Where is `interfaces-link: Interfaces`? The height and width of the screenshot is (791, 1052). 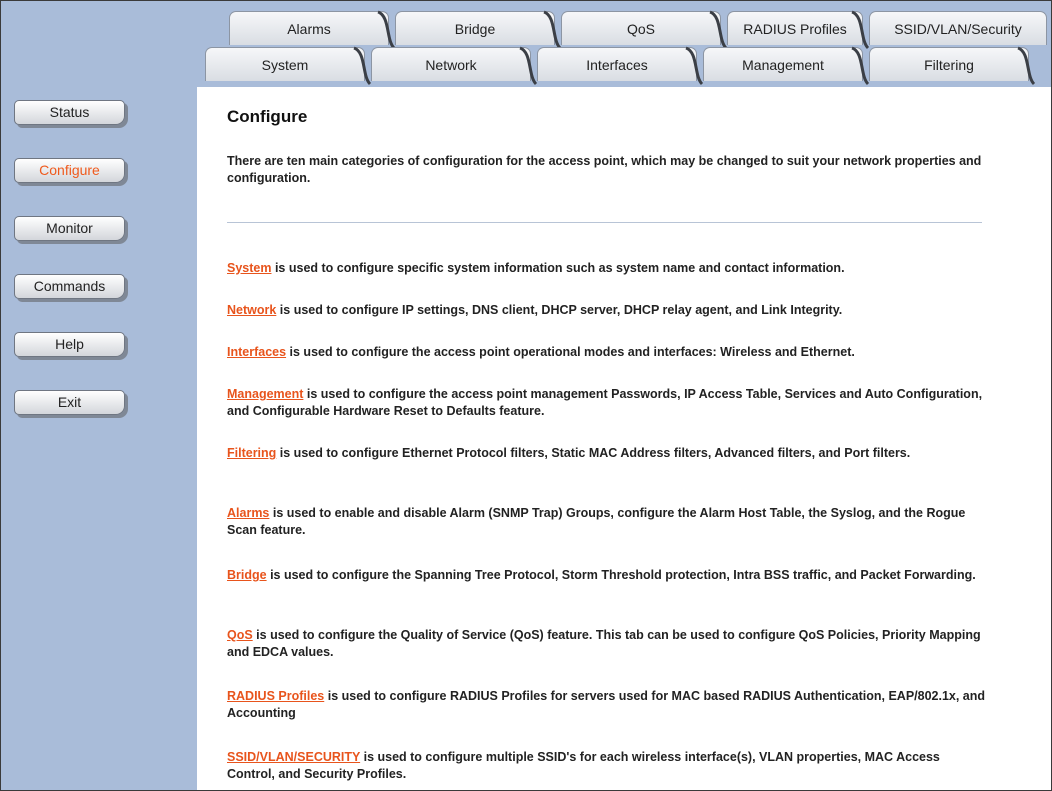
interfaces-link: Interfaces is located at coordinates (256, 352).